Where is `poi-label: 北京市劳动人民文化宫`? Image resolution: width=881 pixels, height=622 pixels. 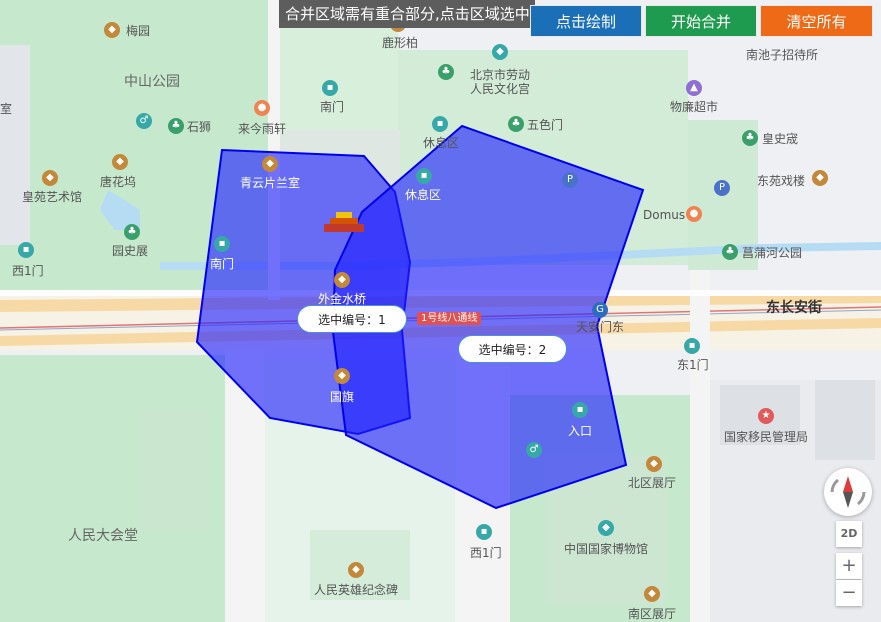 poi-label: 北京市劳动人民文化宫 is located at coordinates (499, 82).